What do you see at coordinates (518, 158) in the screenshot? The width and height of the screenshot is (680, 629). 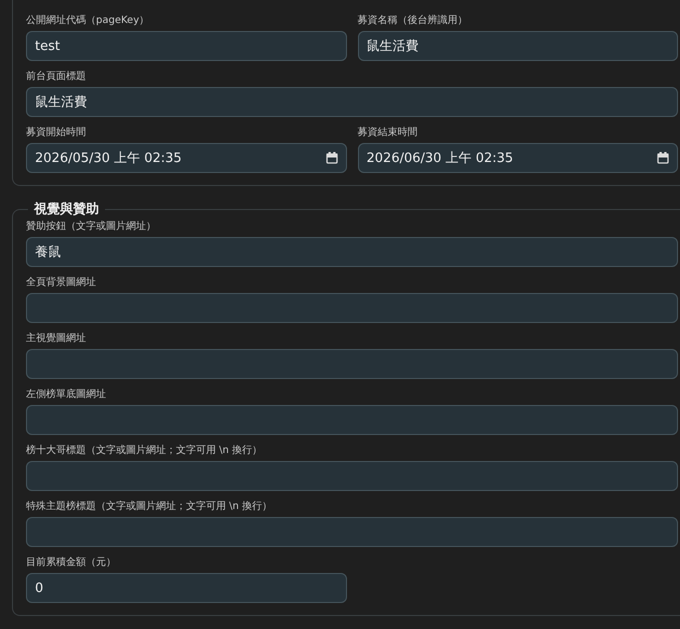 I see `date-time-field: 2026/06/30 上午 02:35` at bounding box center [518, 158].